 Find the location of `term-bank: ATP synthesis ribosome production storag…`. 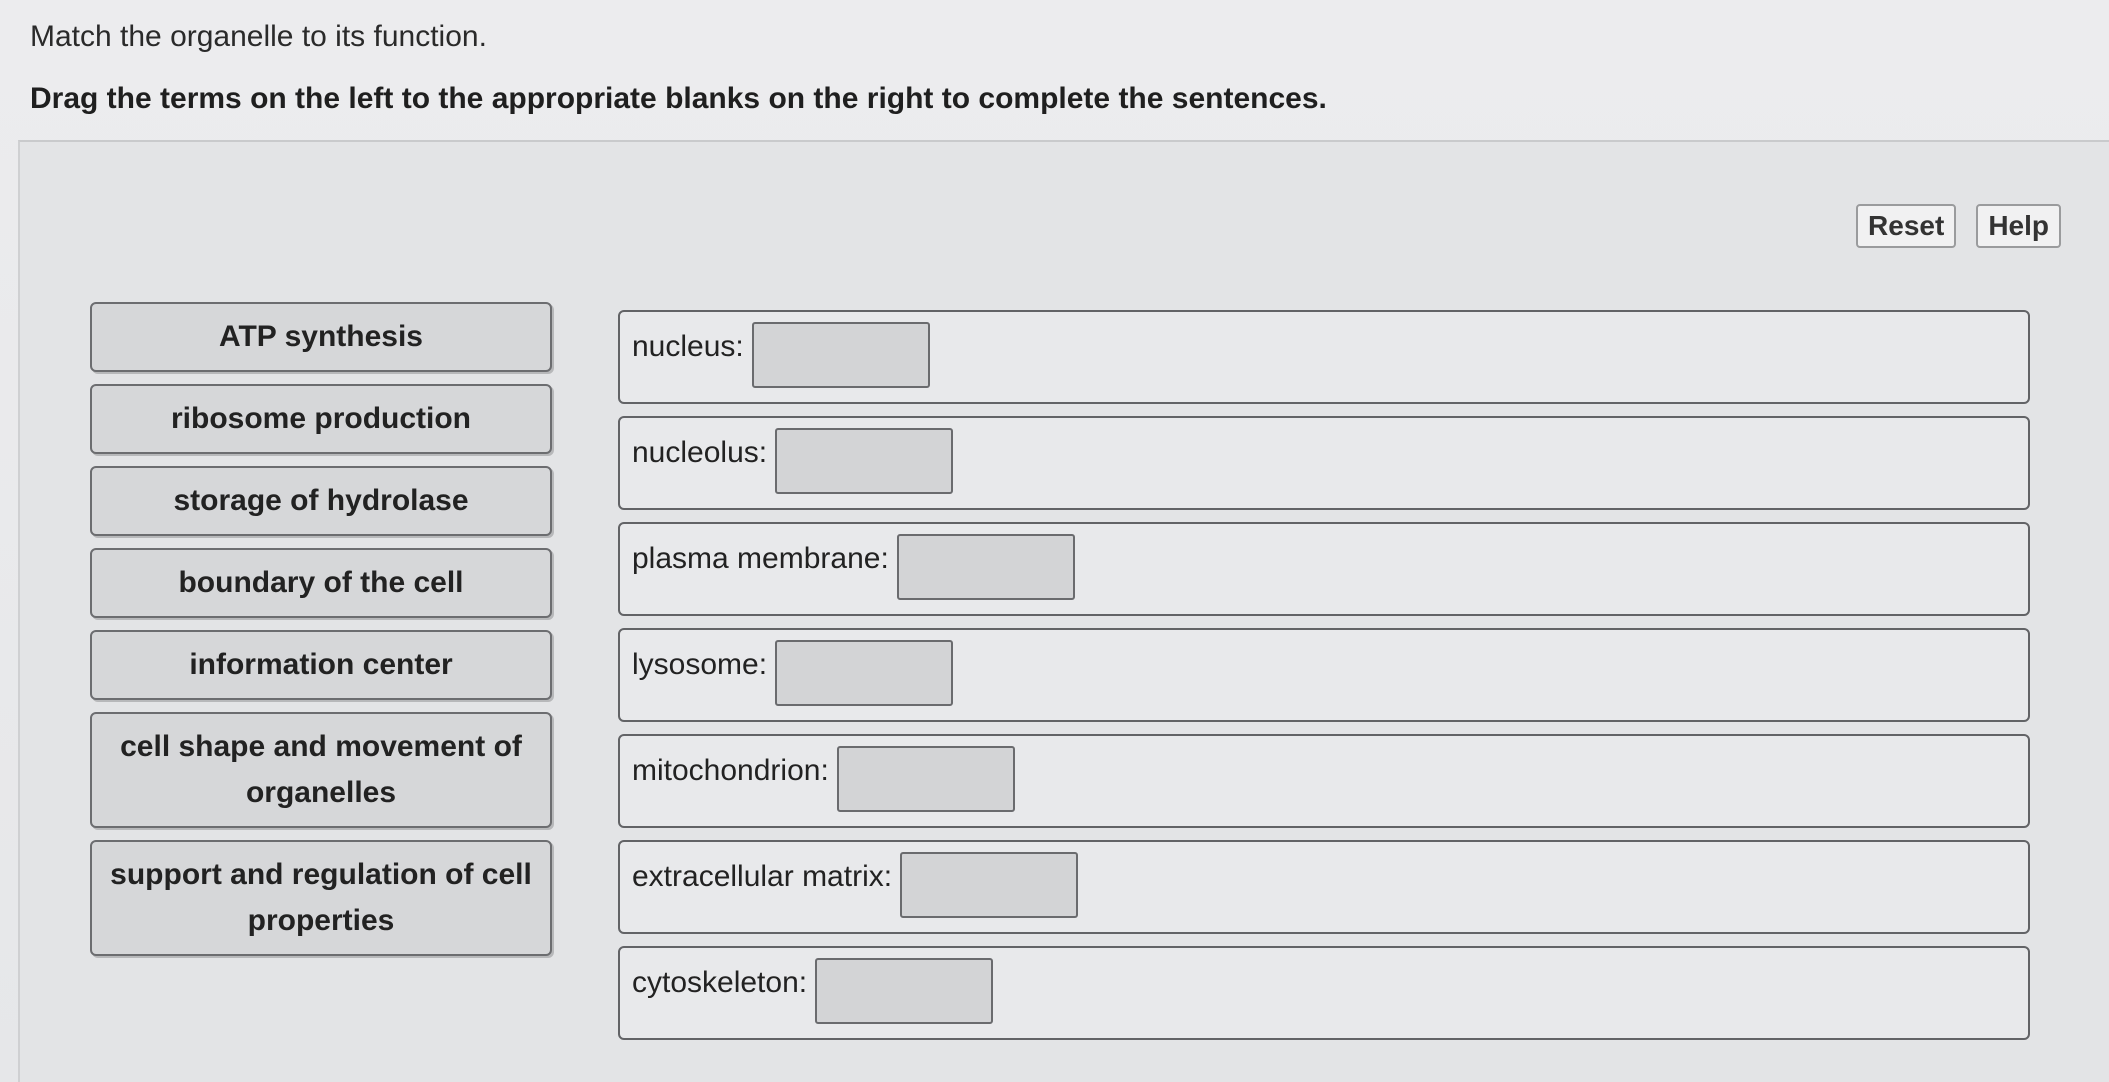

term-bank: ATP synthesis ribosome production storag… is located at coordinates (321, 635).